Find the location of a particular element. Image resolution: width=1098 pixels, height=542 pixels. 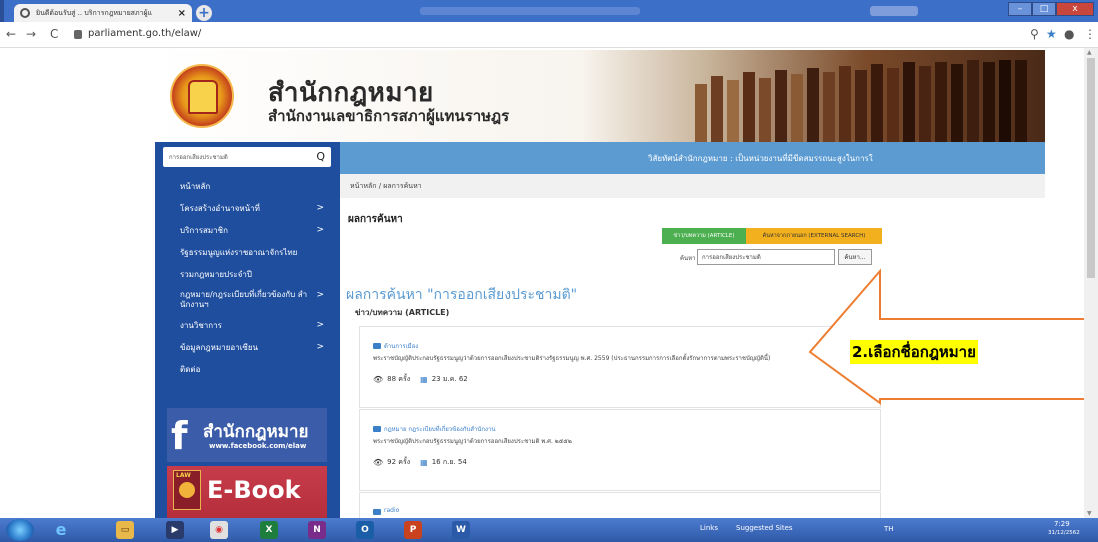

scroll-down-icon: ▼ is located at coordinates (1089, 513).